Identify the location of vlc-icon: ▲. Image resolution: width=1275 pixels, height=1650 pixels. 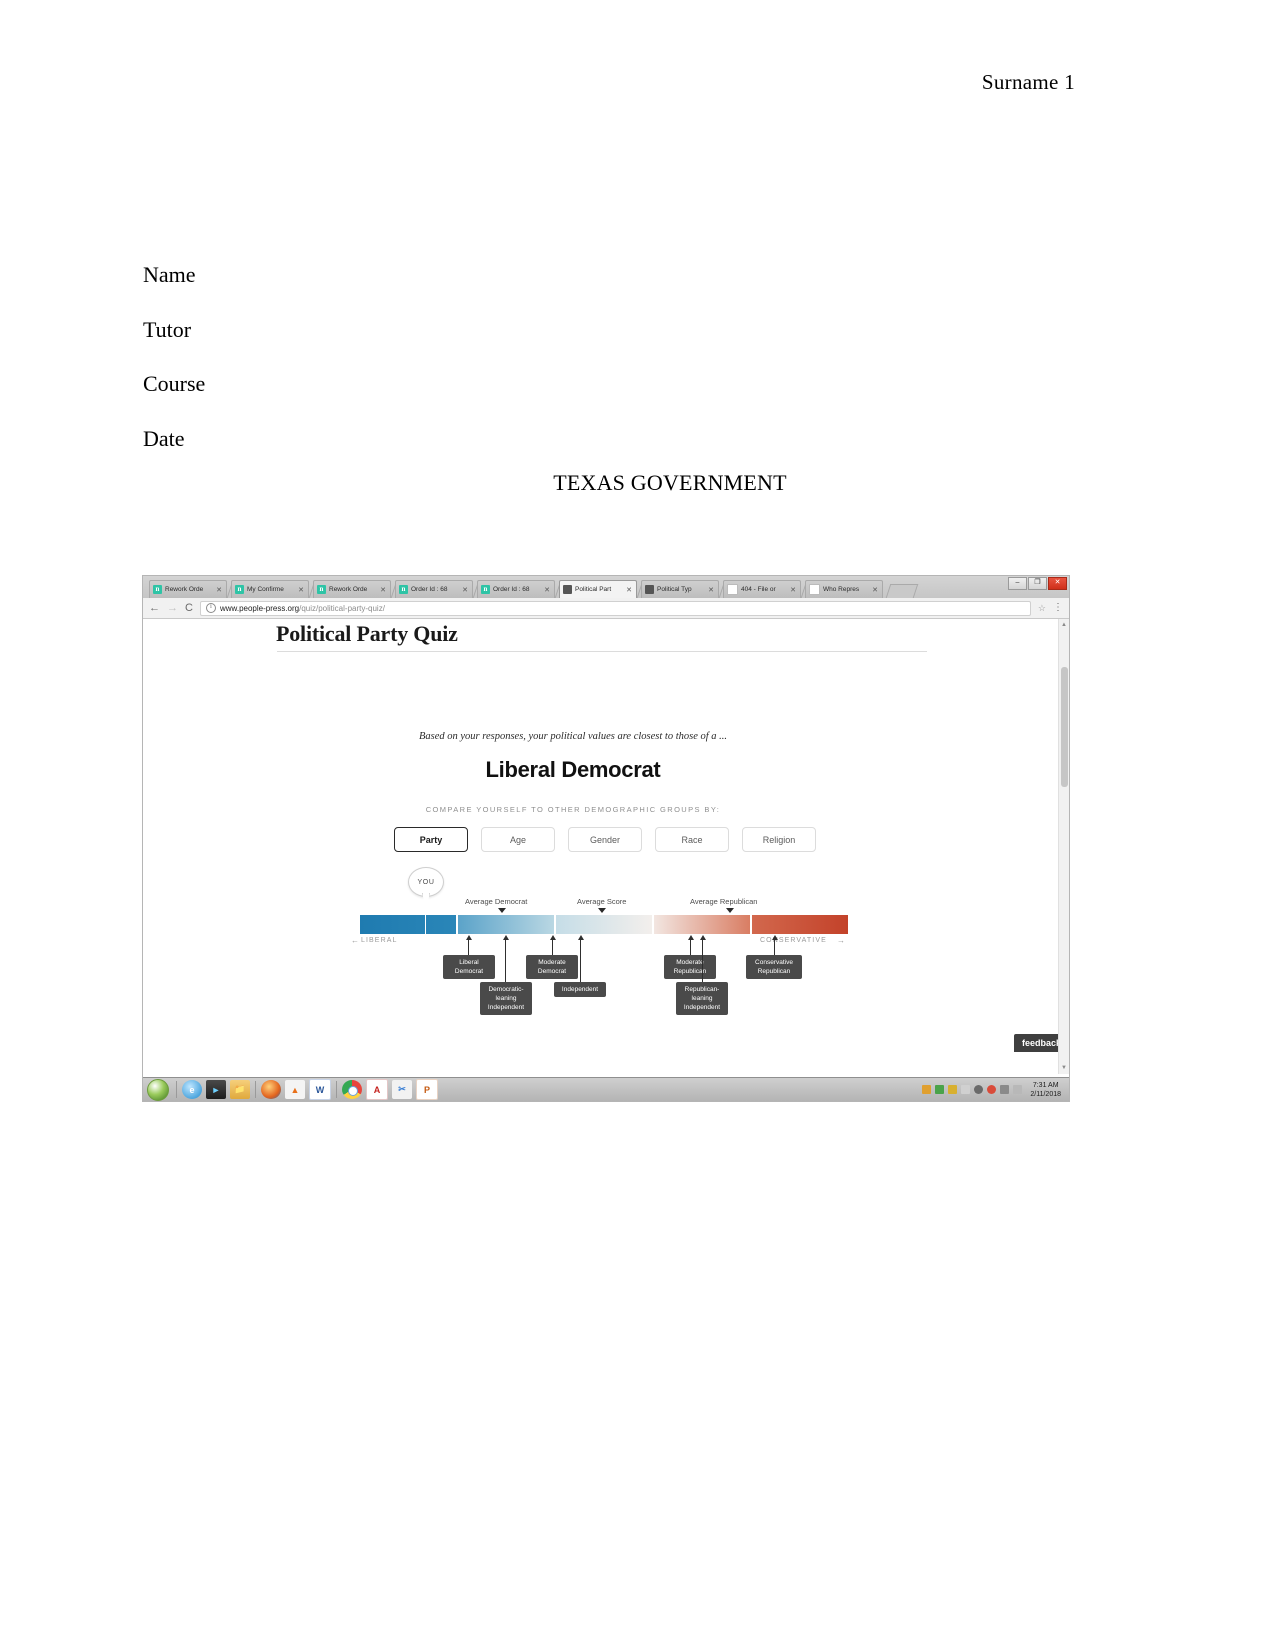
(295, 1089).